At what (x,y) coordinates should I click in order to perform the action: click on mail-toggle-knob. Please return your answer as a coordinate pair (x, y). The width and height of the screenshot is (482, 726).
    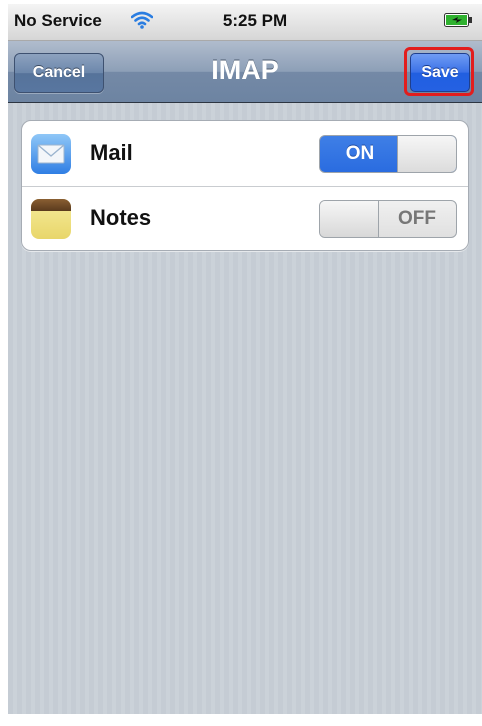
    Looking at the image, I should click on (426, 154).